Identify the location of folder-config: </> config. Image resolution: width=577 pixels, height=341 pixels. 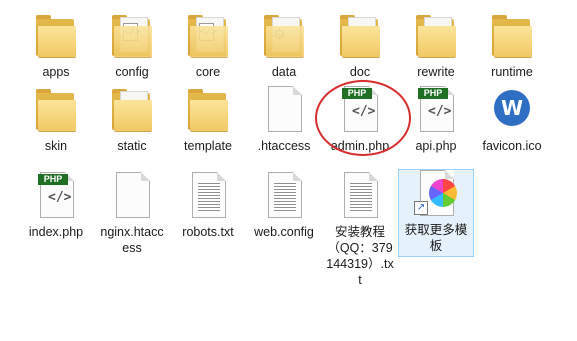
(132, 46).